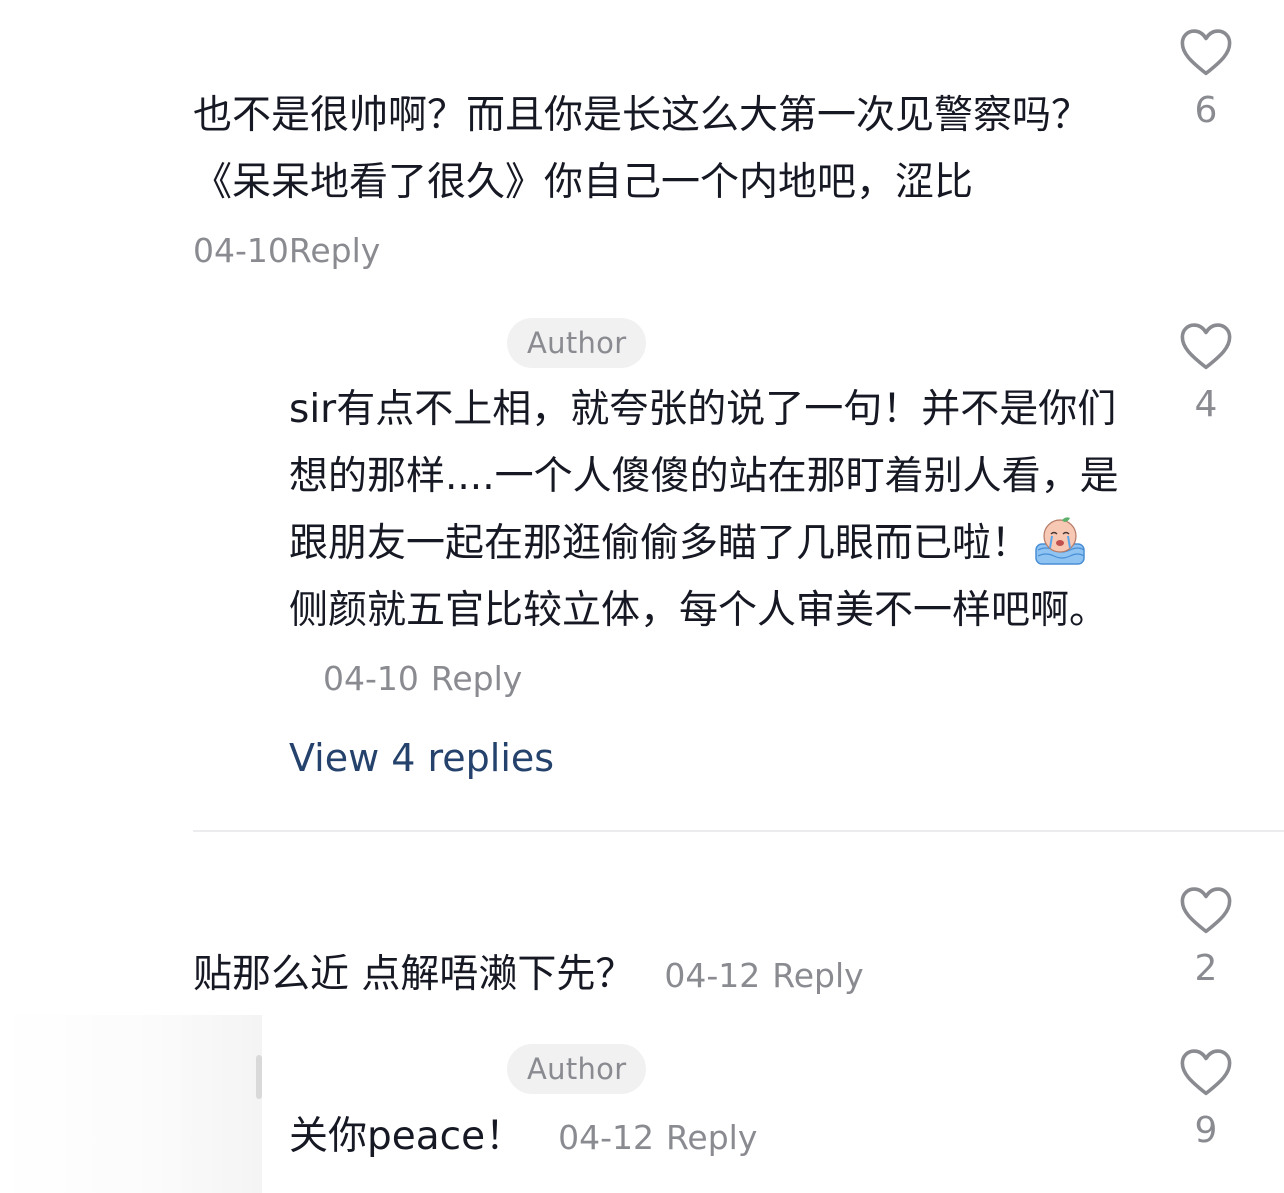  What do you see at coordinates (1206, 968) in the screenshot?
I see `like-count: 2` at bounding box center [1206, 968].